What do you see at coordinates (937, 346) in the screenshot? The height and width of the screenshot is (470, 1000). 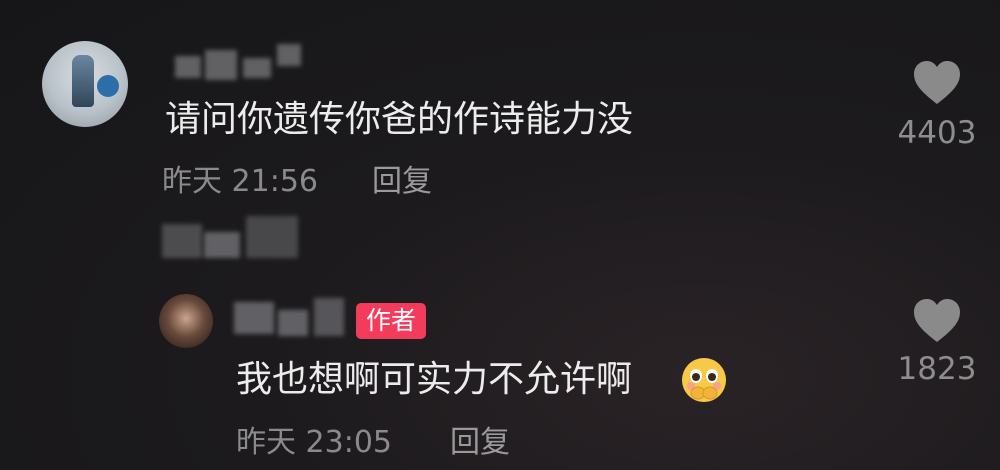 I see `reply-like-group: 1823` at bounding box center [937, 346].